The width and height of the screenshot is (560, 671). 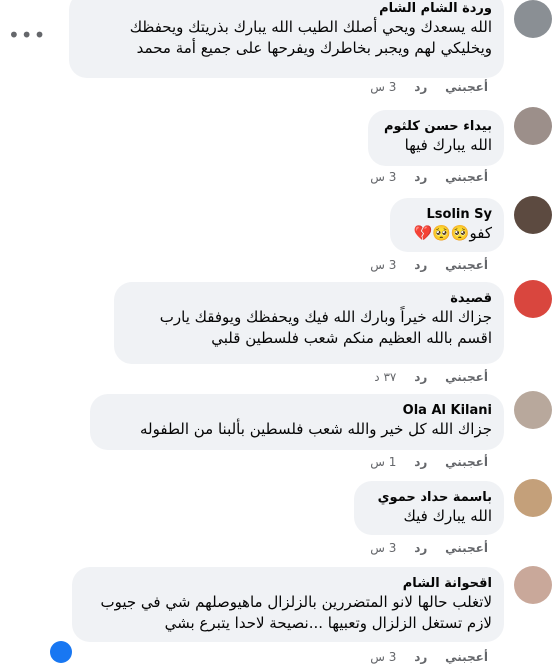 I want to click on comment-bubble: بيداء حسن كلثوم الله يبارك فيها, so click(x=436, y=138).